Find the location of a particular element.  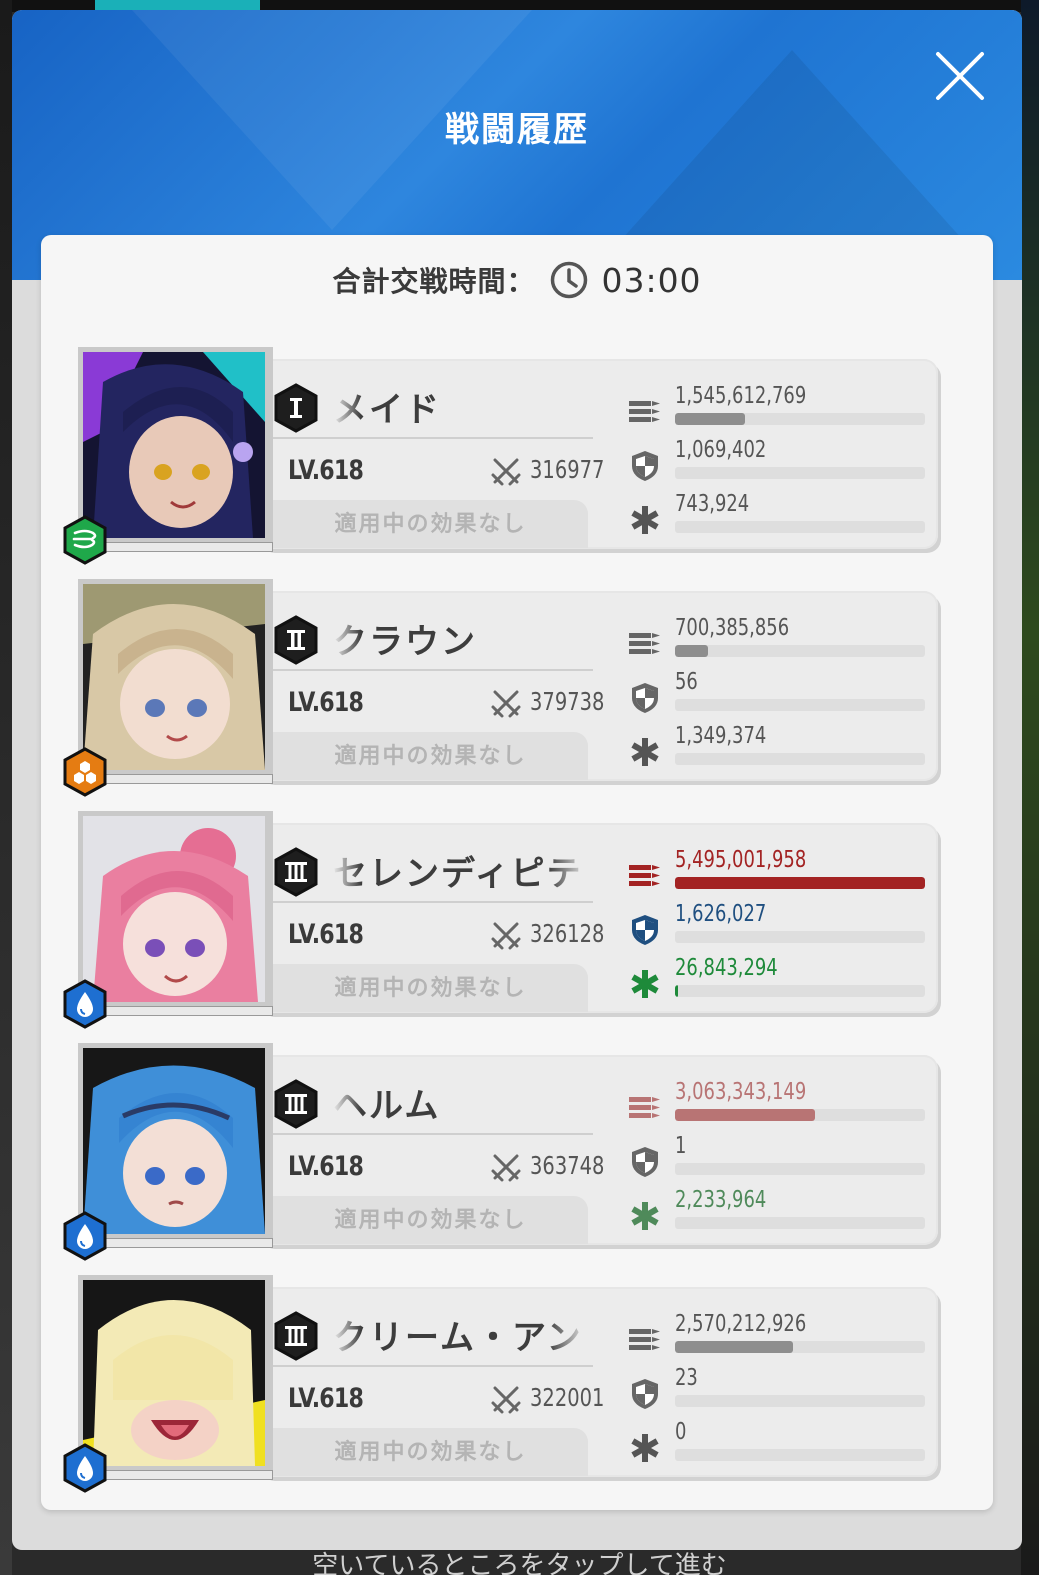

heal-stat: 0 is located at coordinates (788, 1447).